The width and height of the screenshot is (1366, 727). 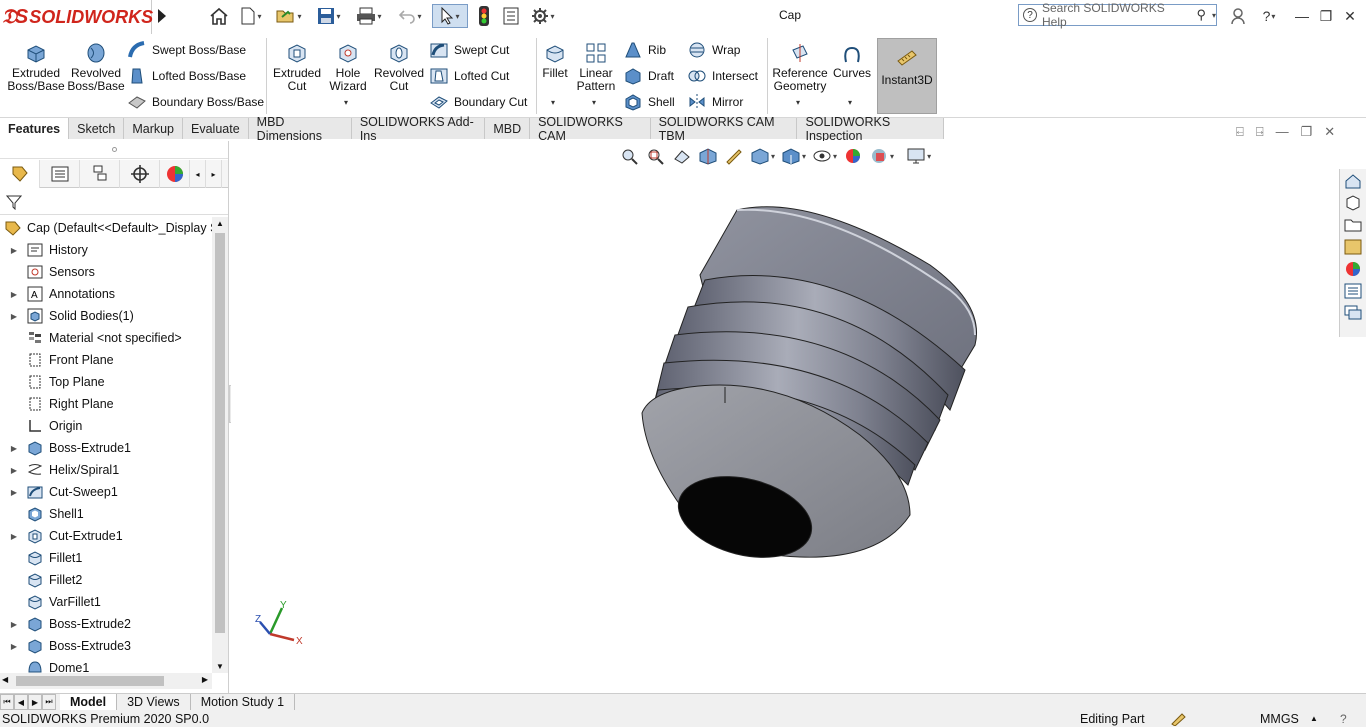 What do you see at coordinates (419, 129) in the screenshot?
I see `tab-solidworks-add-ins: SOLIDWORKS Add-Ins` at bounding box center [419, 129].